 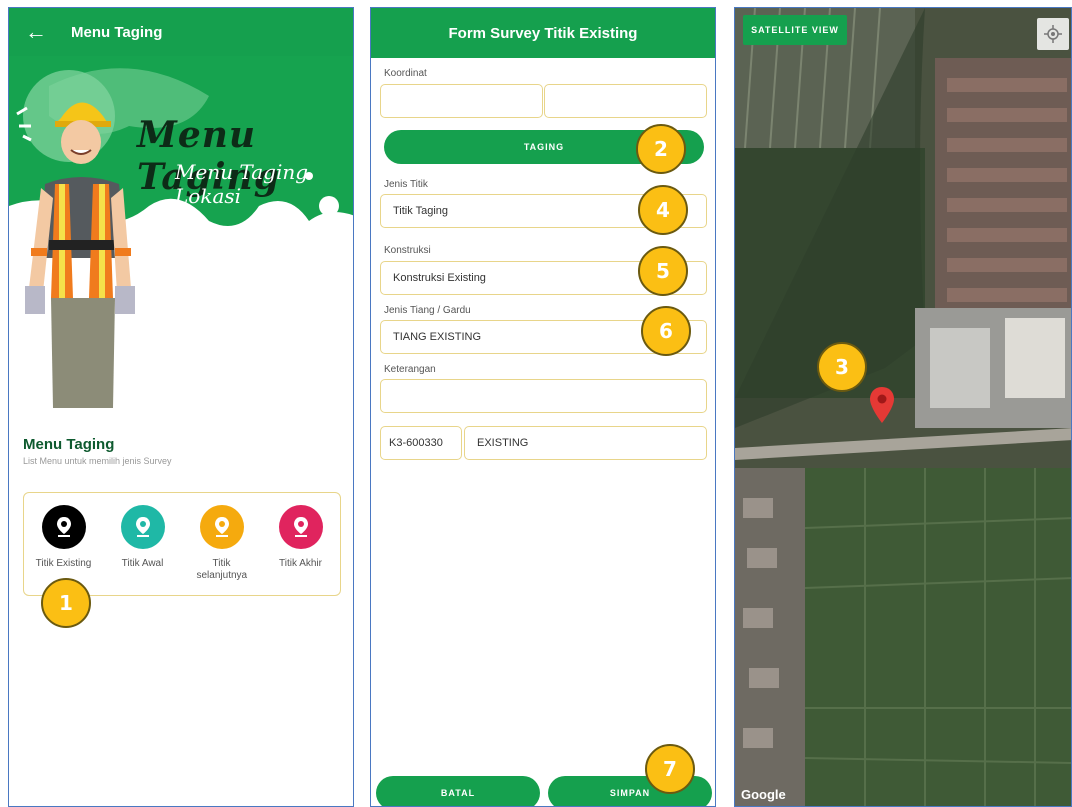 What do you see at coordinates (242, 184) in the screenshot?
I see `hero-subtitle: Menu Taging Lokasi` at bounding box center [242, 184].